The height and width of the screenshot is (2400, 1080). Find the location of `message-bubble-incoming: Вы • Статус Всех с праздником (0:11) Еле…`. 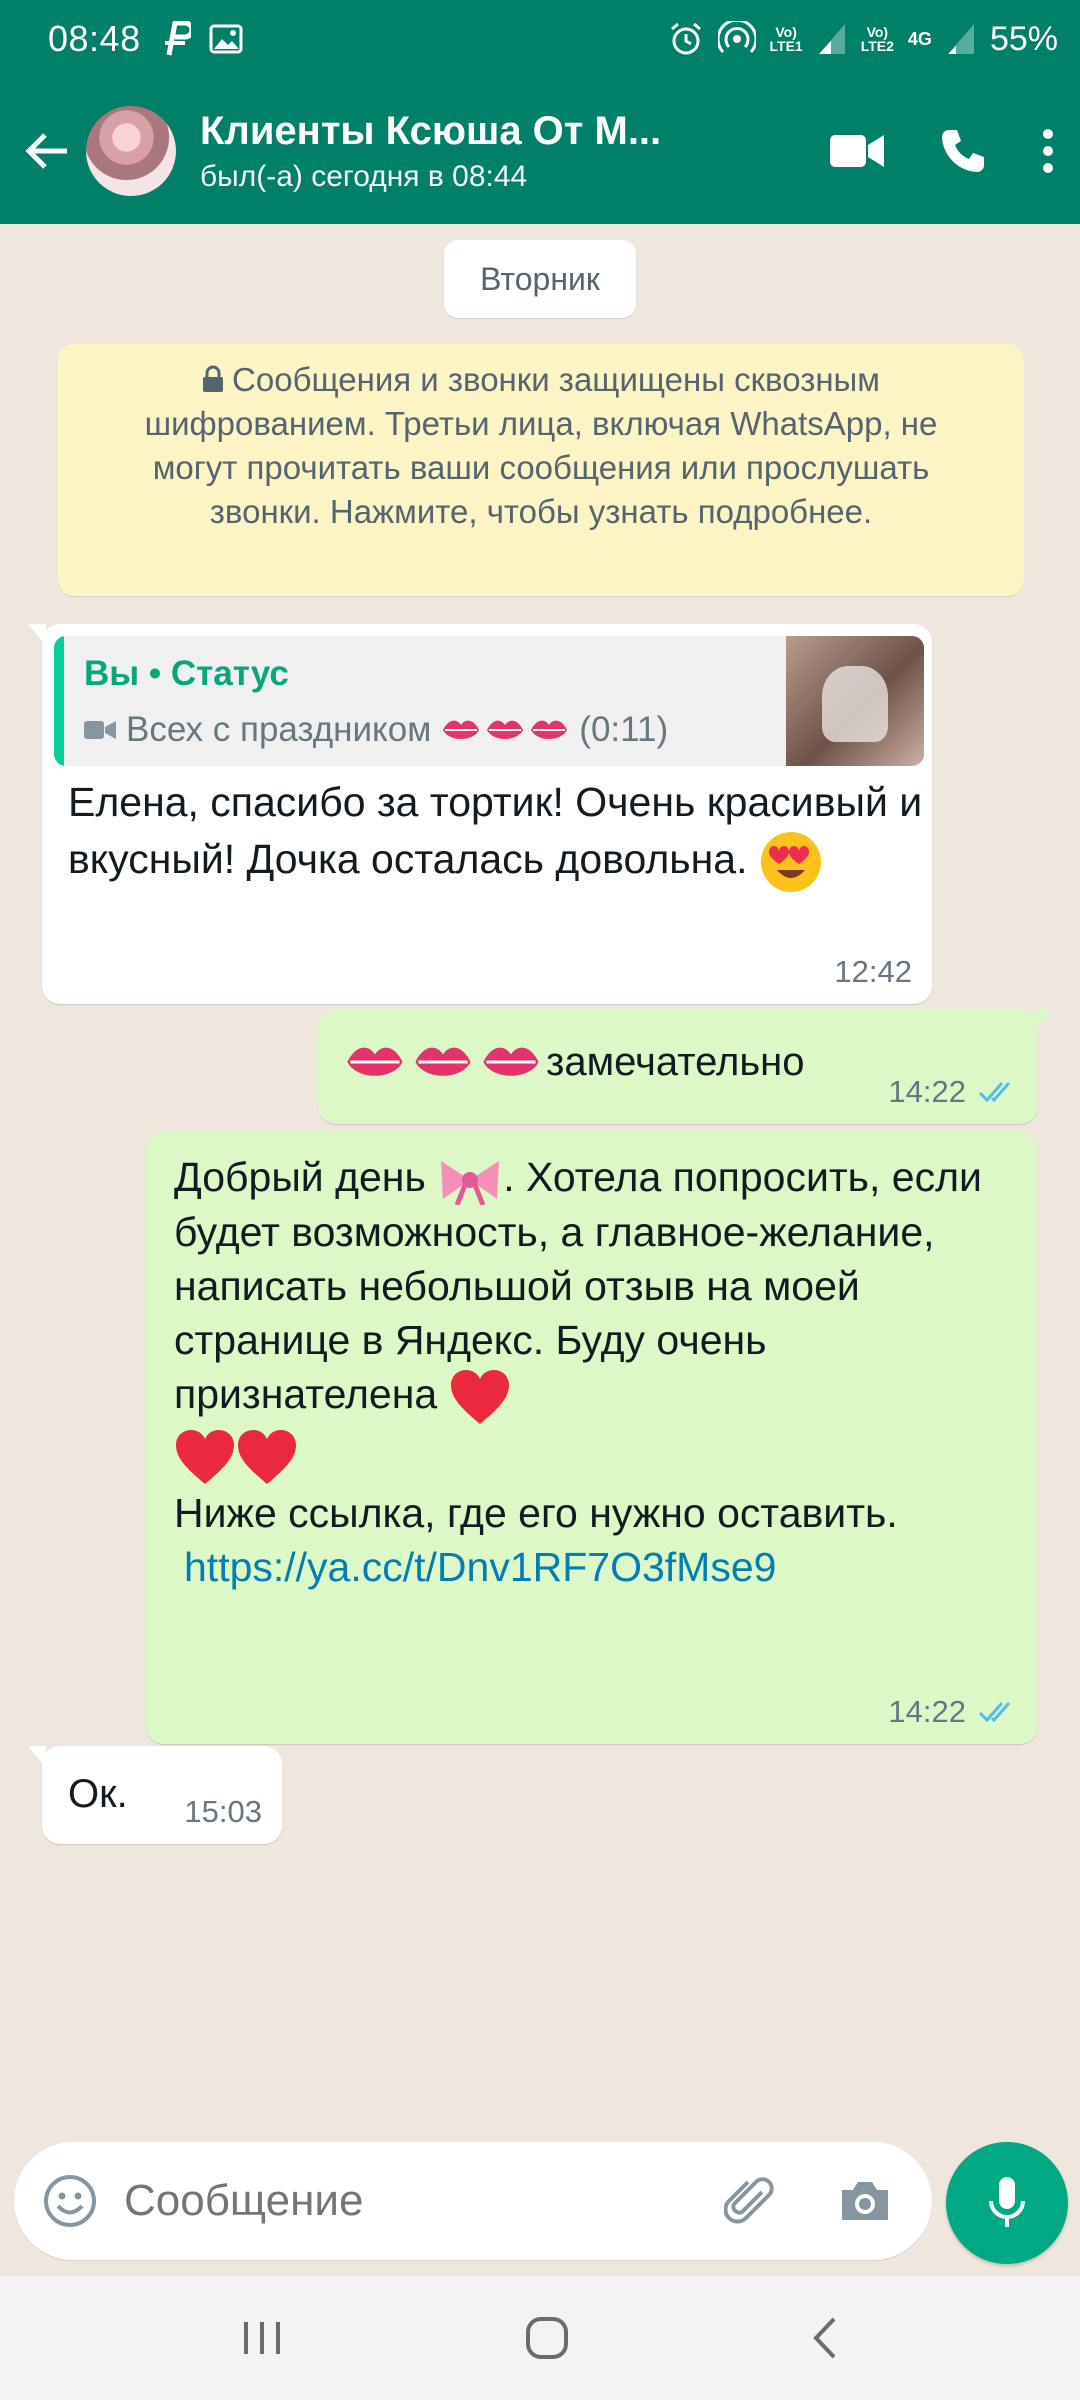

message-bubble-incoming: Вы • Статус Всех с праздником (0:11) Еле… is located at coordinates (480, 814).